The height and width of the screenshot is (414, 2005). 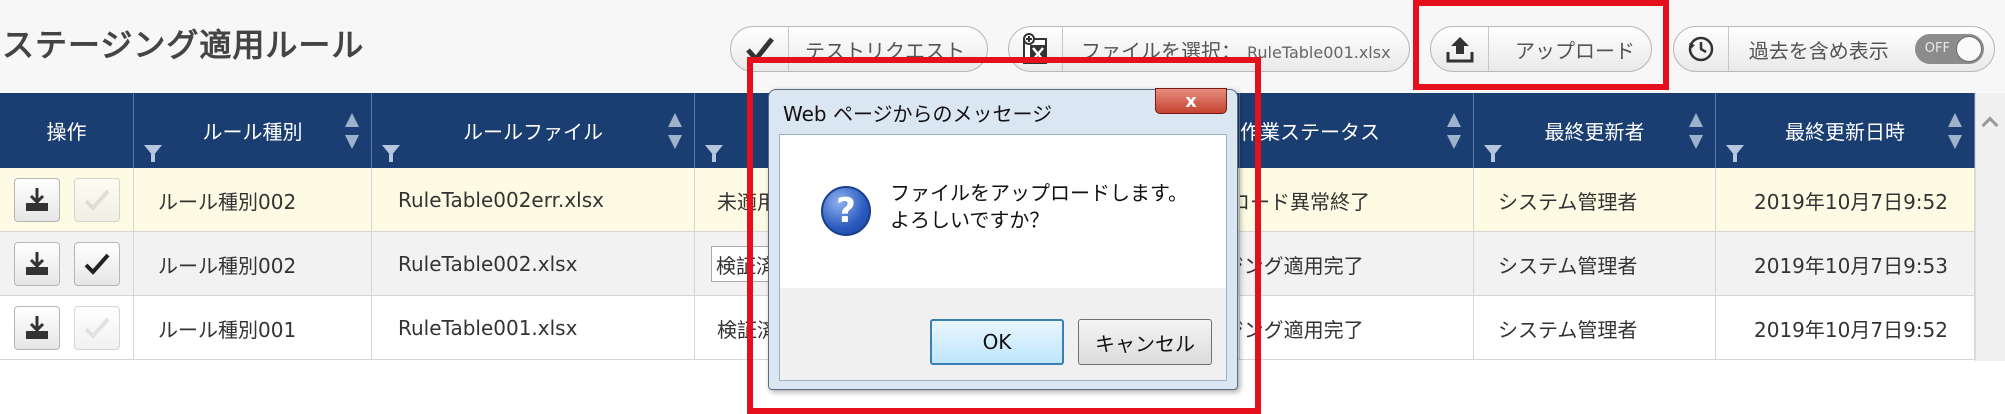 What do you see at coordinates (1990, 227) in the screenshot?
I see `vertical-scrollbar` at bounding box center [1990, 227].